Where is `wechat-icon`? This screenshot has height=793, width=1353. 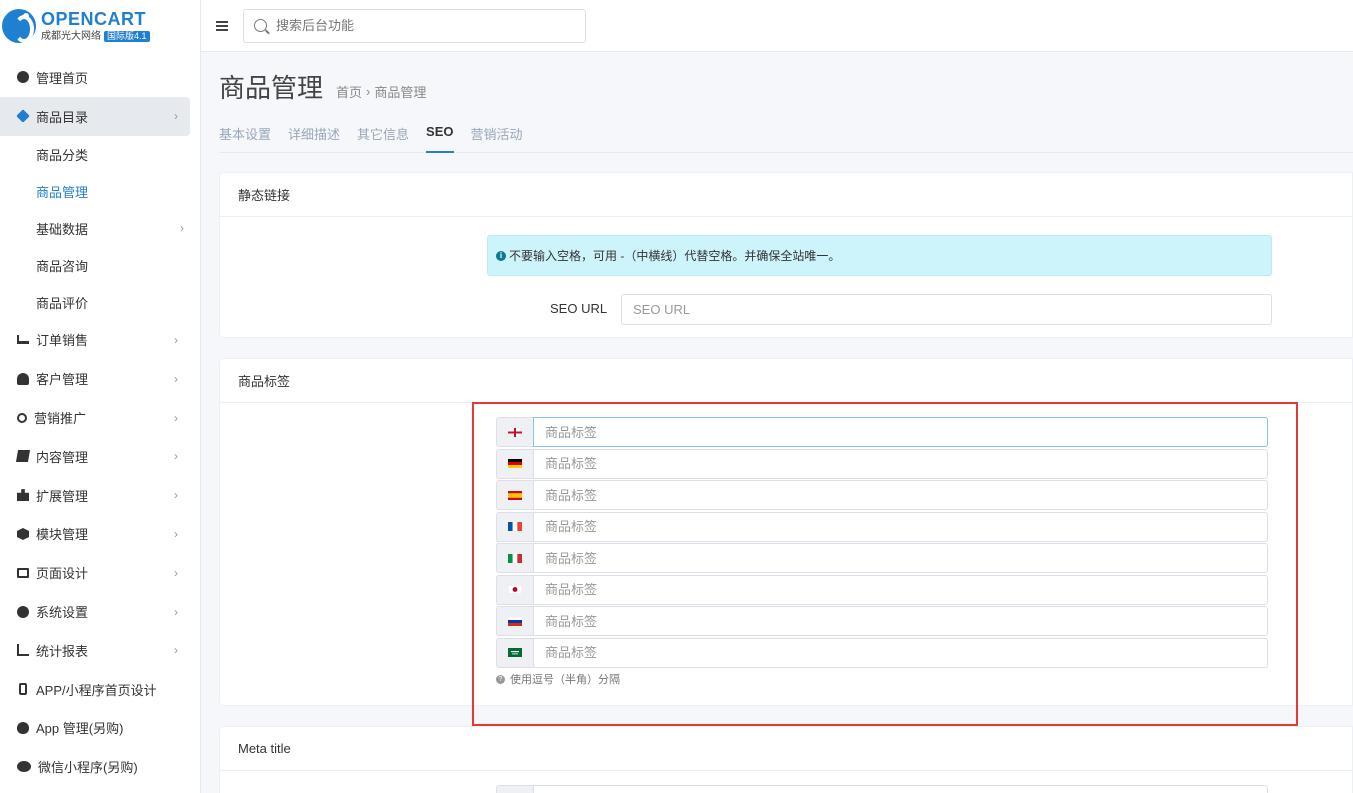 wechat-icon is located at coordinates (24, 767).